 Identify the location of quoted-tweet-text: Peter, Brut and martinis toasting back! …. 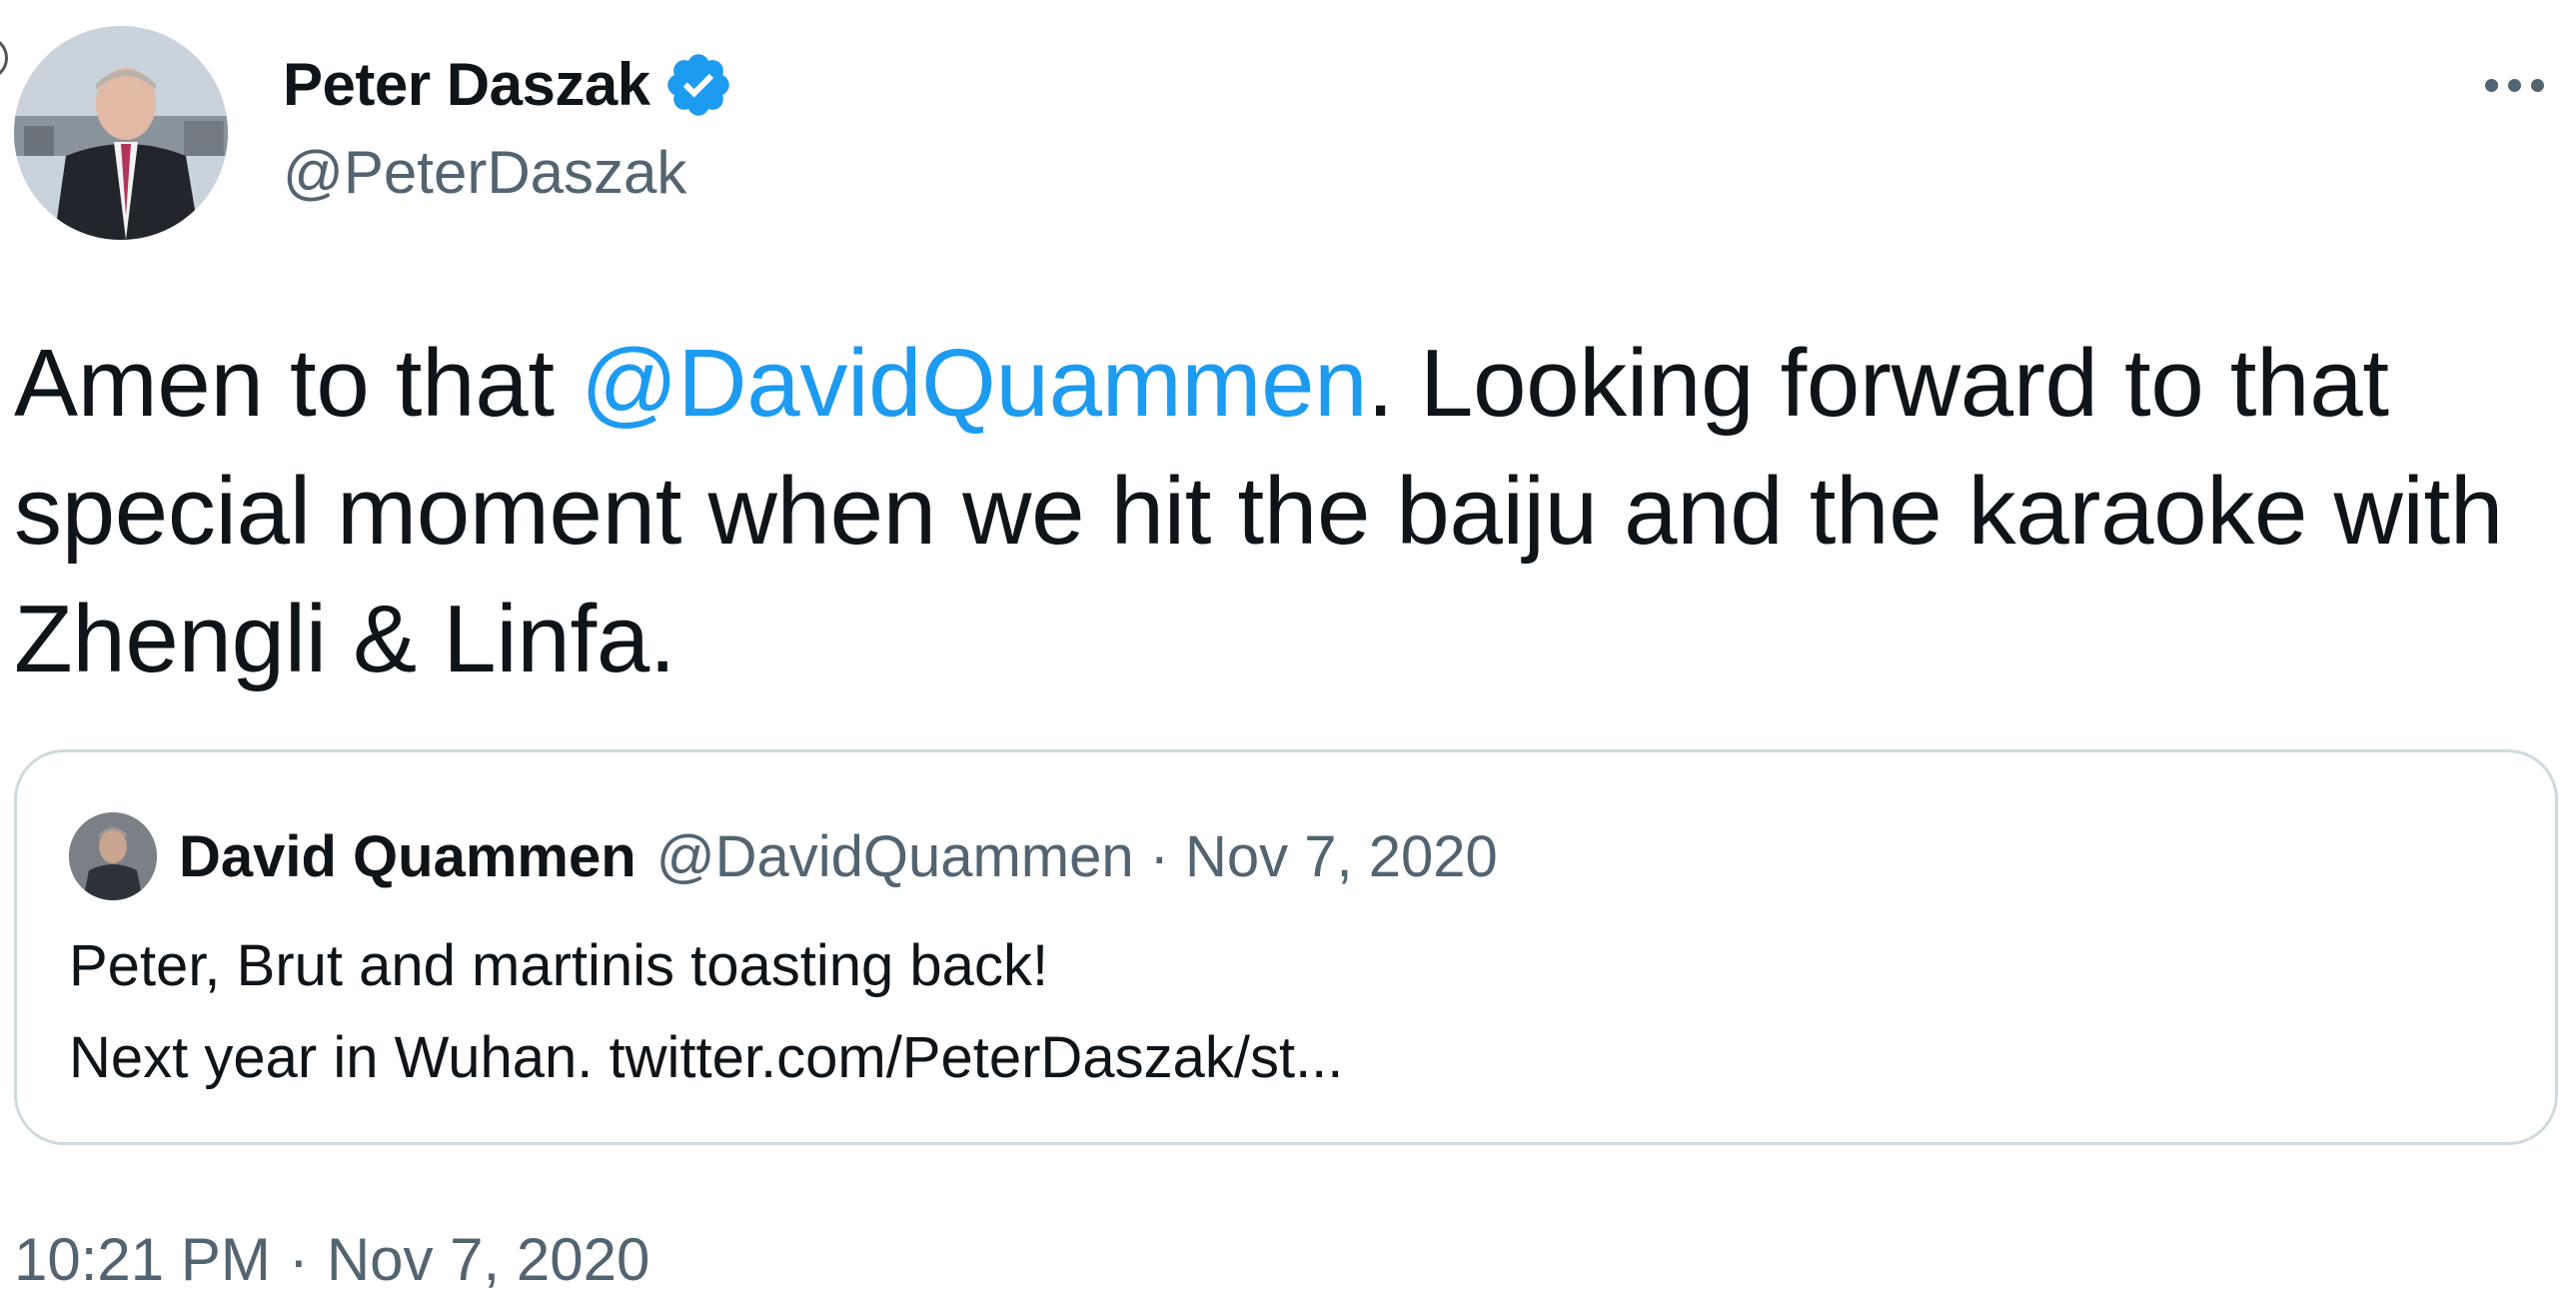
(1288, 1012).